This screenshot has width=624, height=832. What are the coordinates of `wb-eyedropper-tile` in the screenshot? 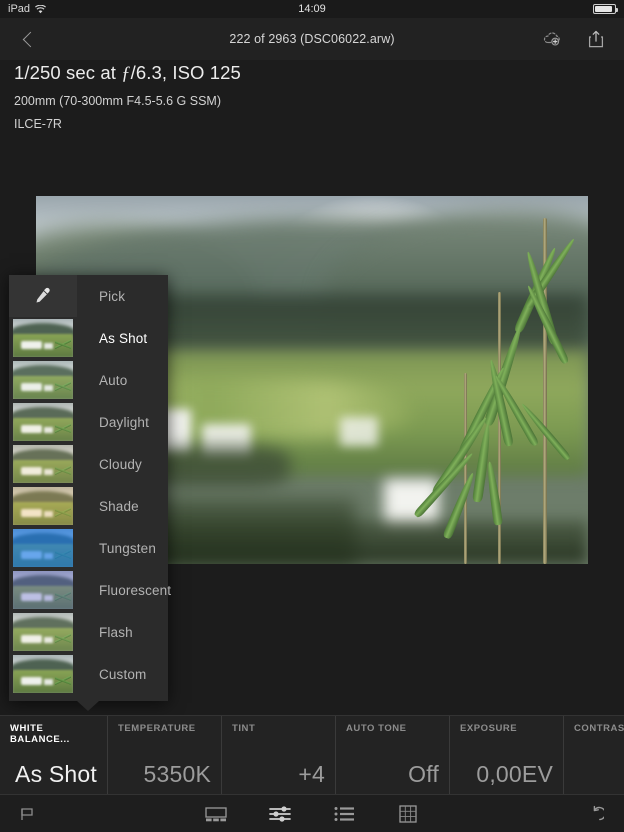 It's located at (43, 296).